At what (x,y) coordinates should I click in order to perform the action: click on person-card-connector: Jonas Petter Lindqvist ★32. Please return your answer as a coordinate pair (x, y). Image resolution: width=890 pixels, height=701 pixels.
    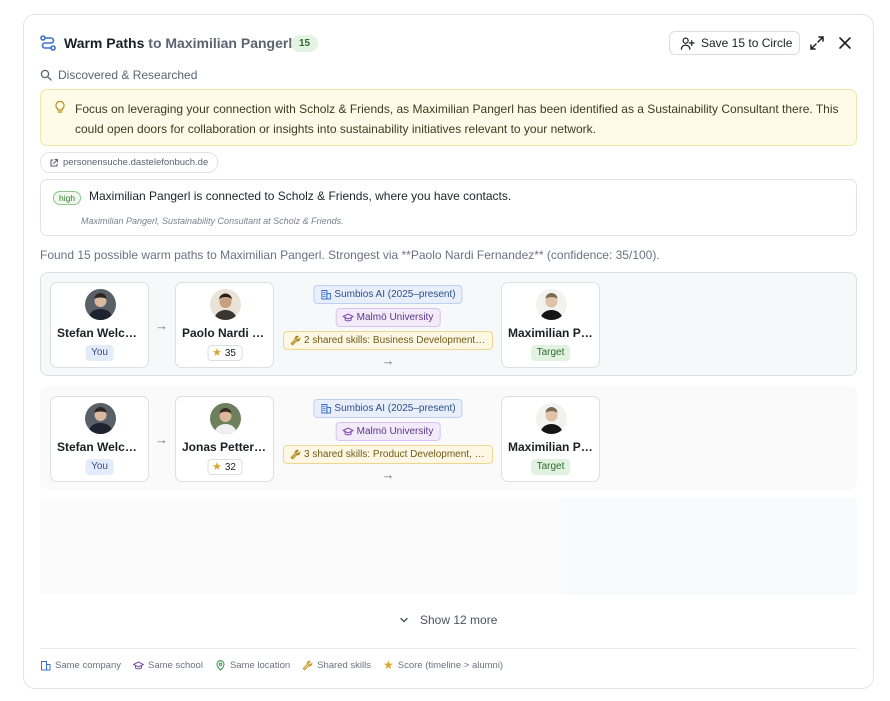
    Looking at the image, I should click on (224, 439).